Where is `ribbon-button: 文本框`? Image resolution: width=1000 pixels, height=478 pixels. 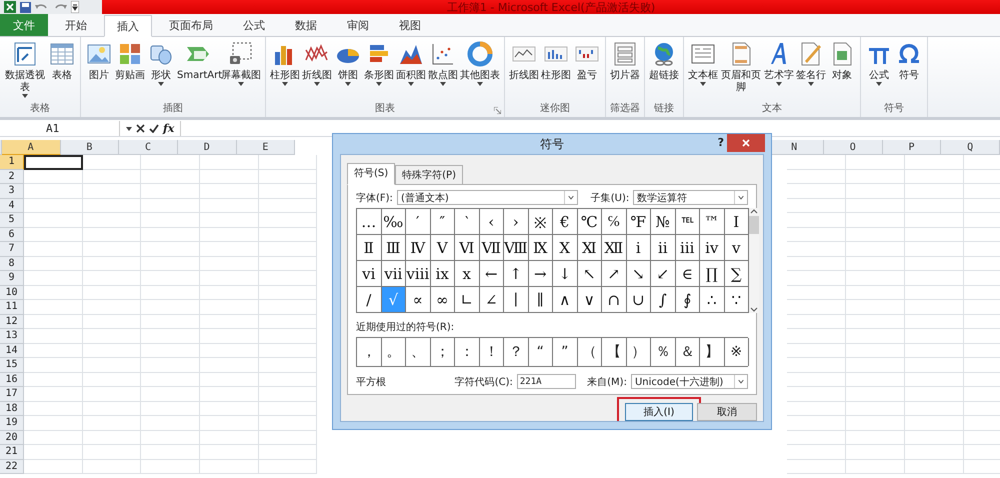 ribbon-button: 文本框 is located at coordinates (703, 71).